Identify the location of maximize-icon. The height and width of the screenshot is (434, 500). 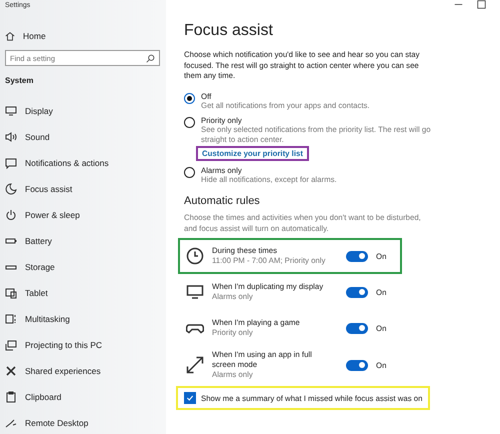
(481, 4).